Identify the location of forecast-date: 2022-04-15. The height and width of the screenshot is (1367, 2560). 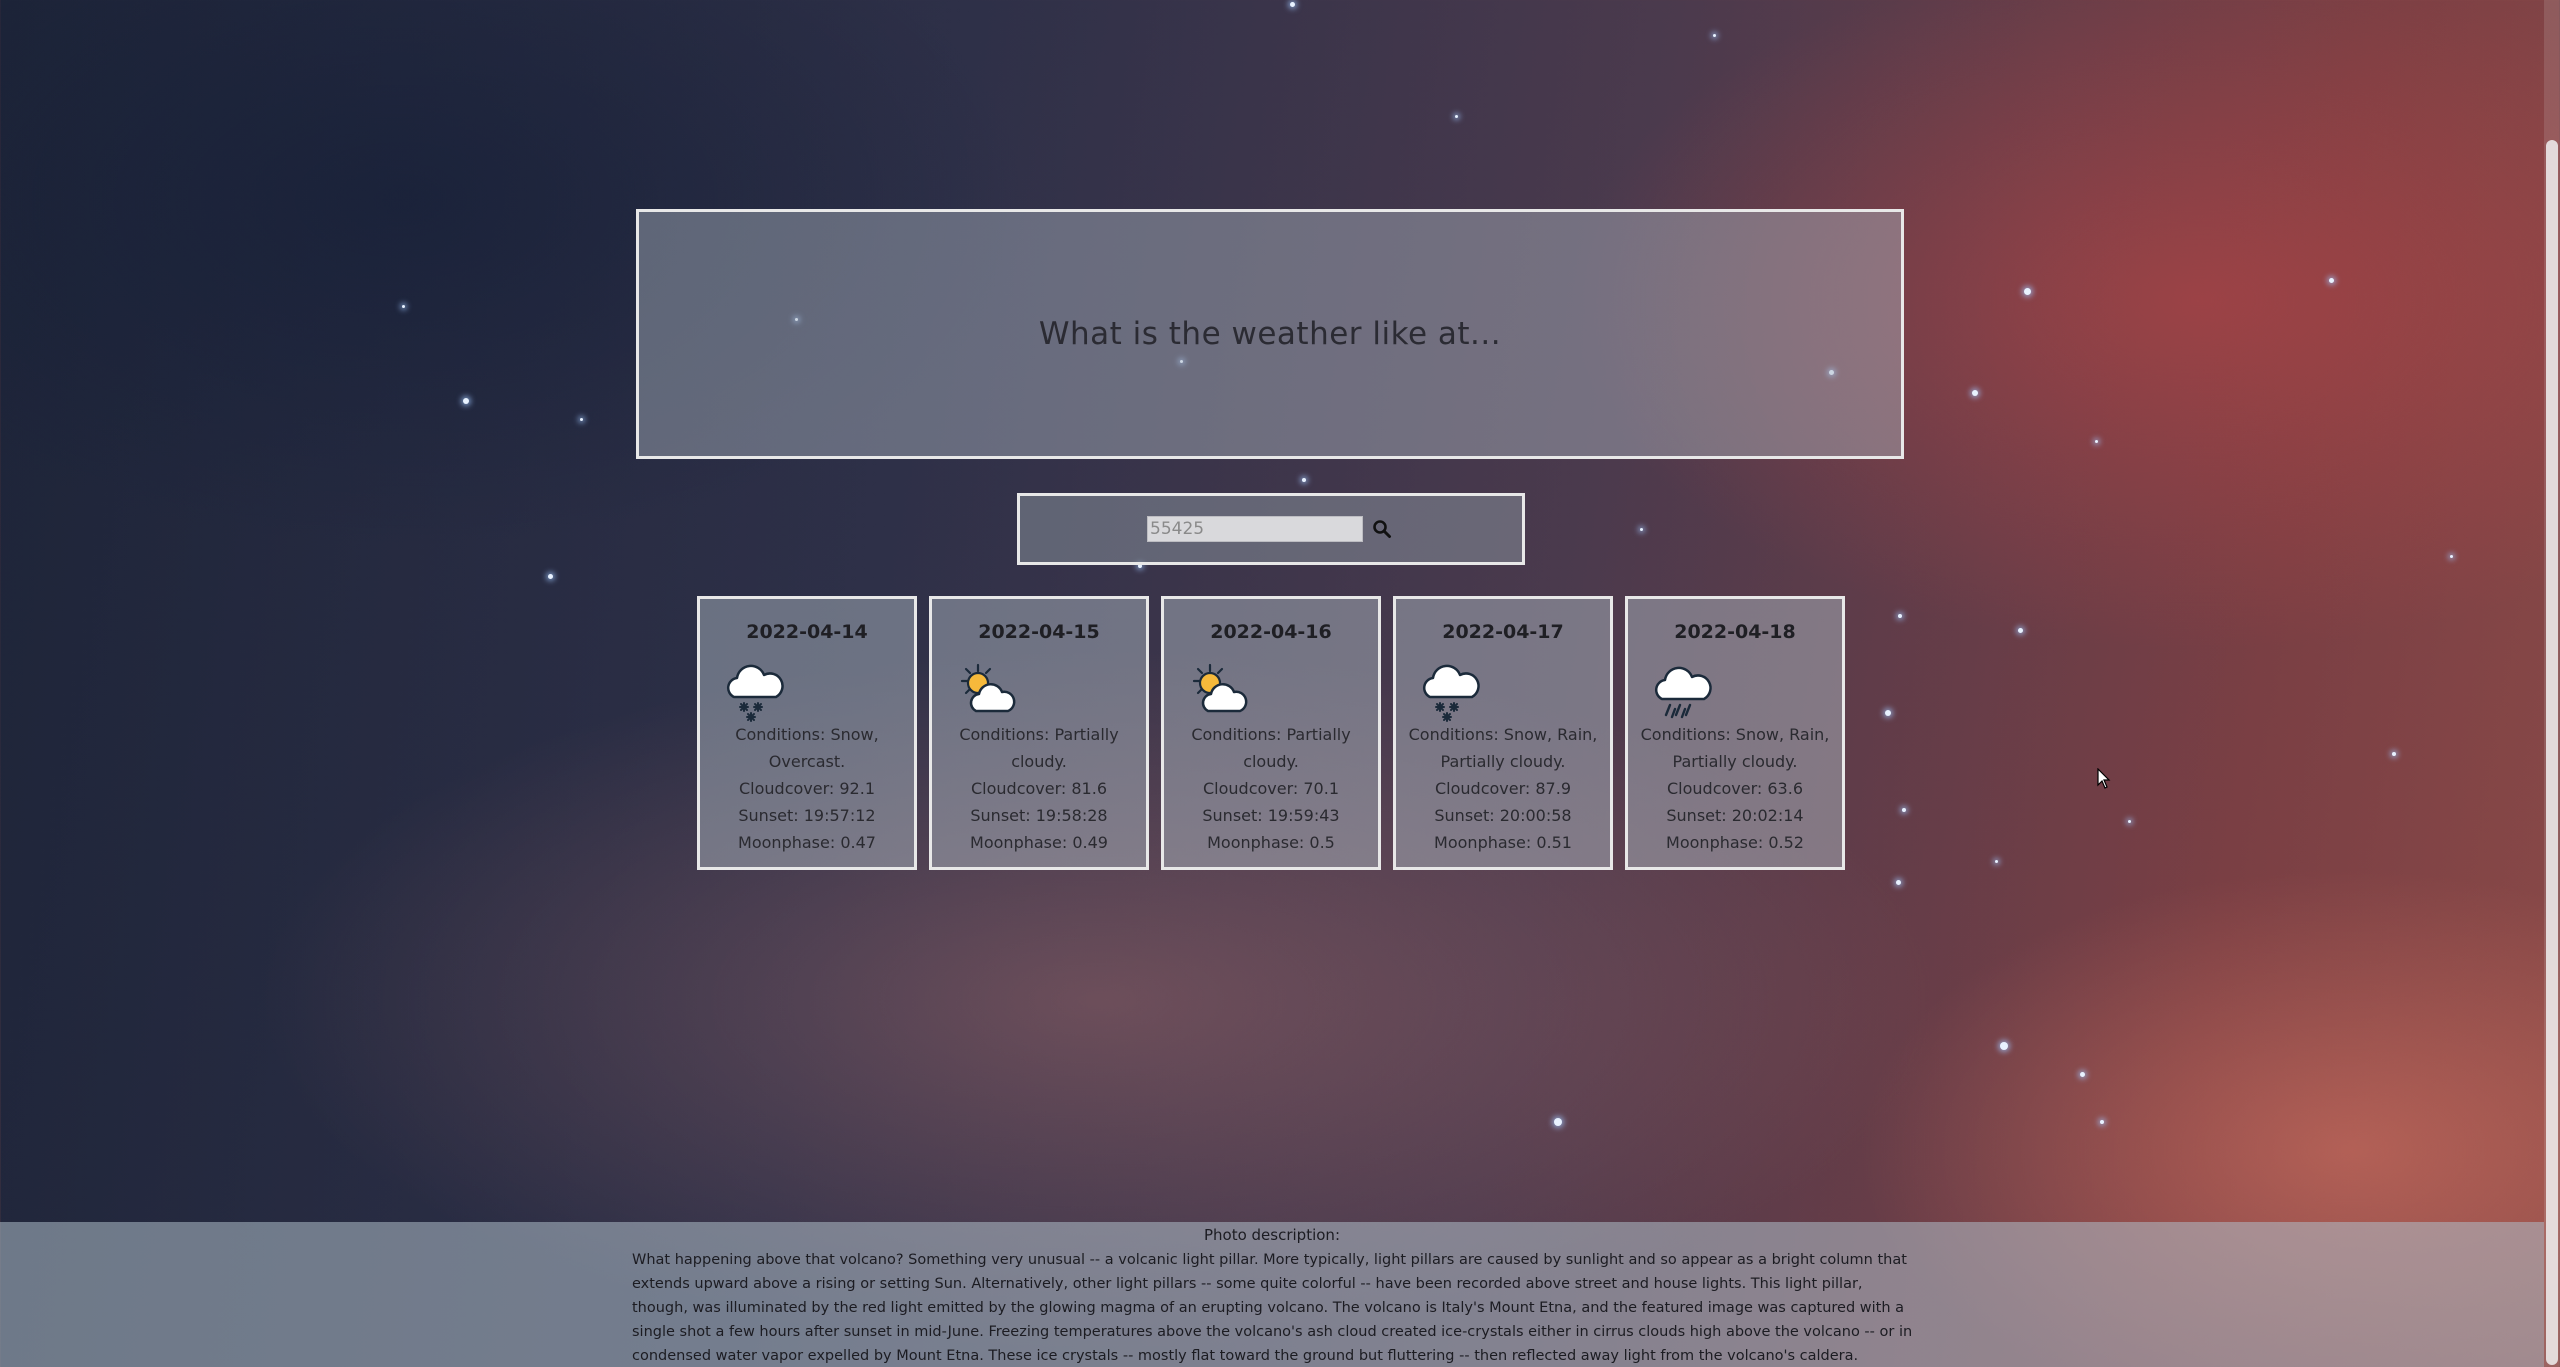
(1039, 632).